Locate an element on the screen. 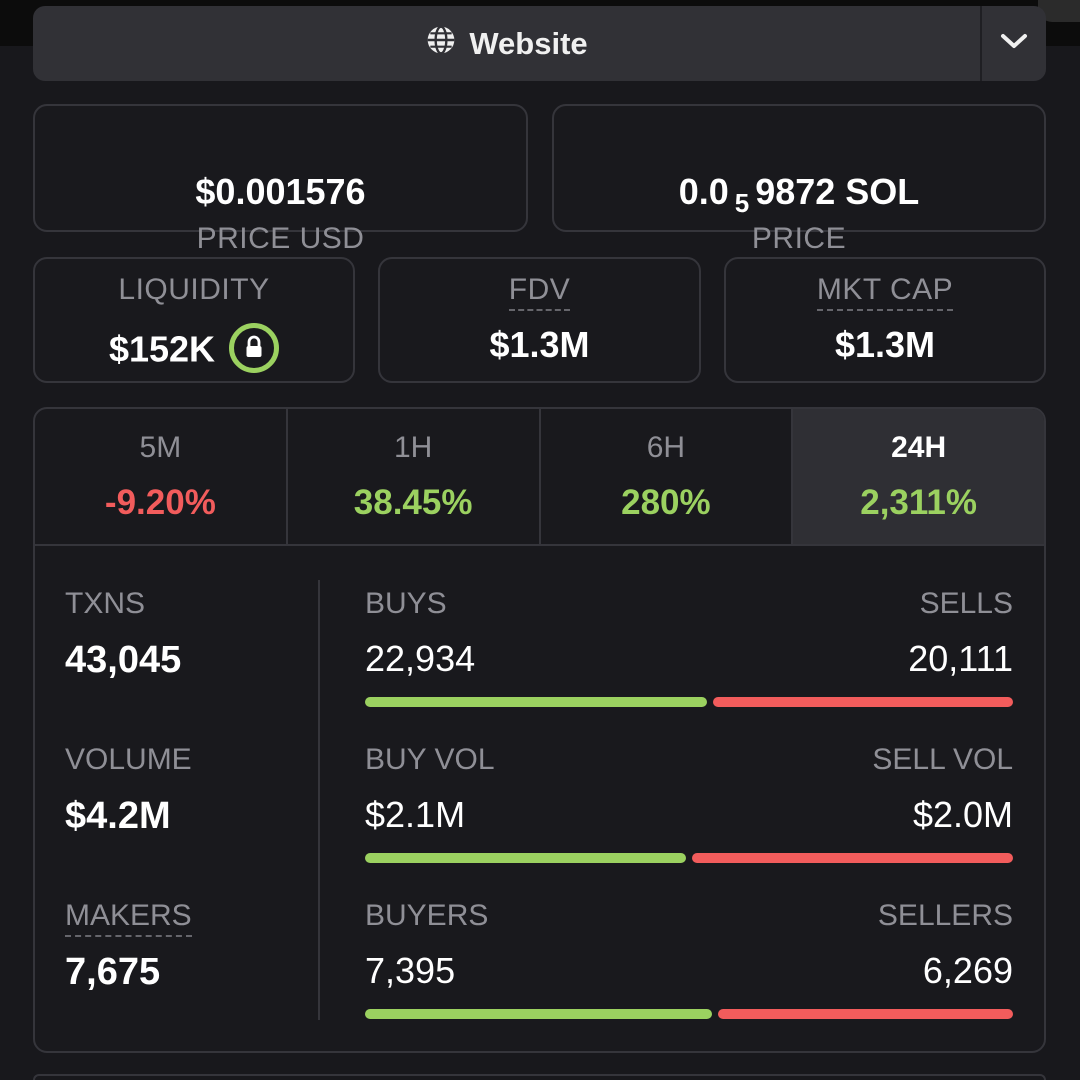 This screenshot has width=1080, height=1080. buyers-value: 7,395 is located at coordinates (410, 970).